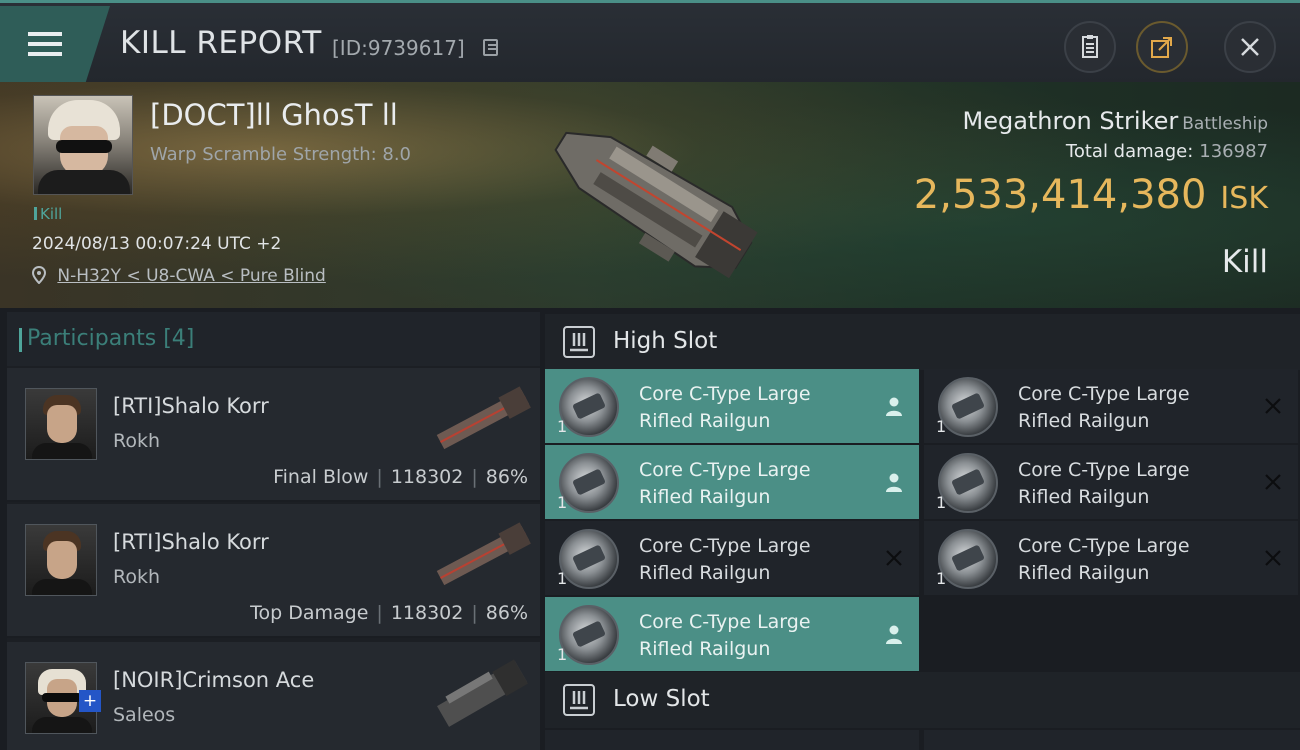 The image size is (1300, 750). I want to click on participant-ship: Saleos, so click(144, 715).